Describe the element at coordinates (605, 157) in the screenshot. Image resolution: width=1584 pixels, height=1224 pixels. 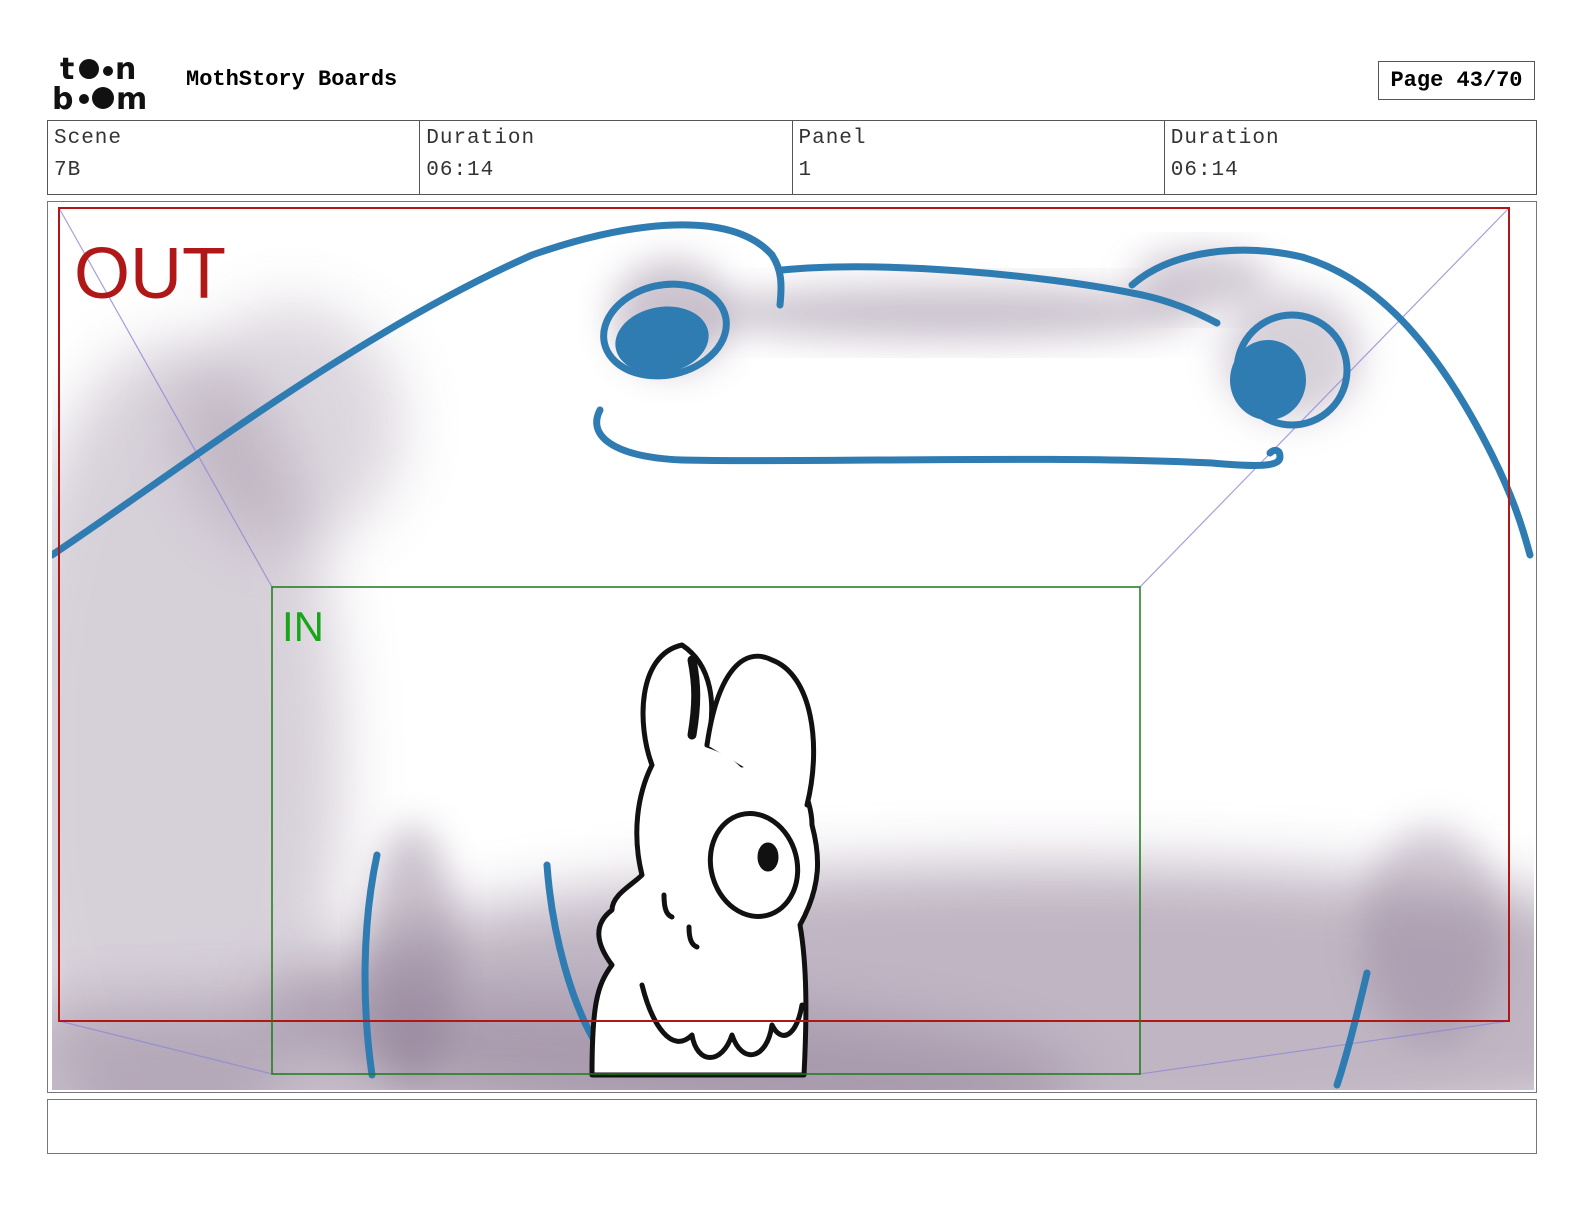
I see `info-cell-scene-duration: Duration 06:14` at that location.